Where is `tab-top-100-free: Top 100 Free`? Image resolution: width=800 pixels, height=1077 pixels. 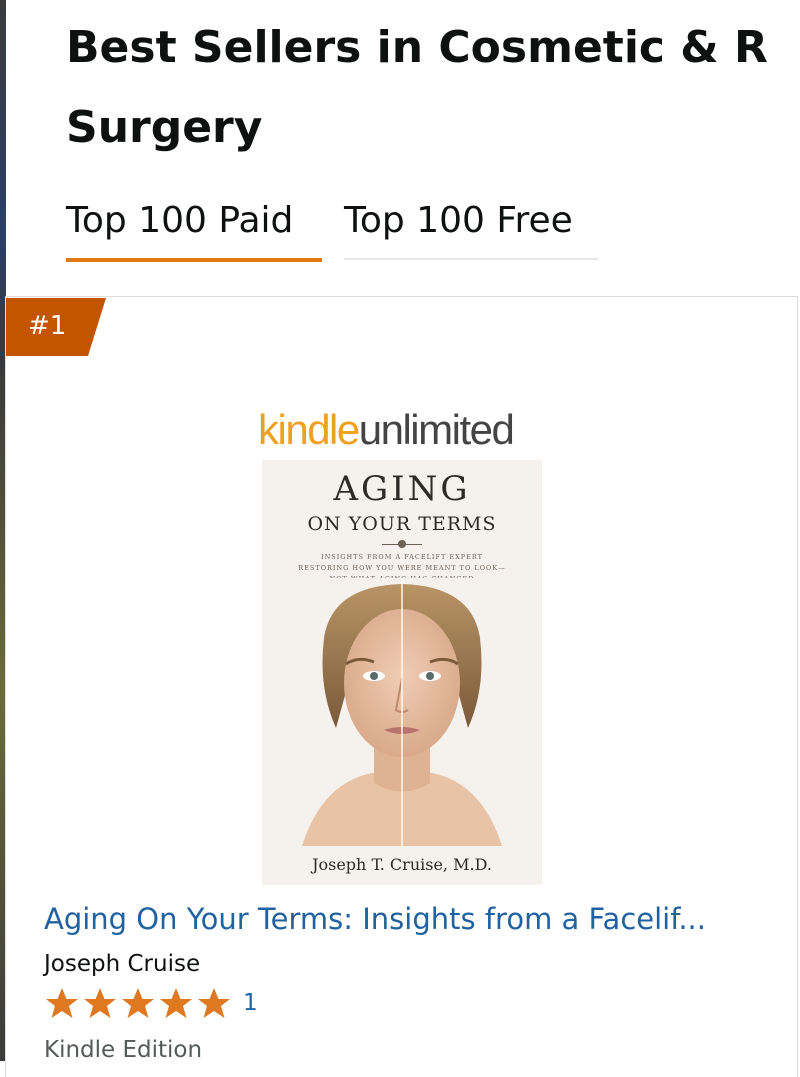
tab-top-100-free: Top 100 Free is located at coordinates (471, 226).